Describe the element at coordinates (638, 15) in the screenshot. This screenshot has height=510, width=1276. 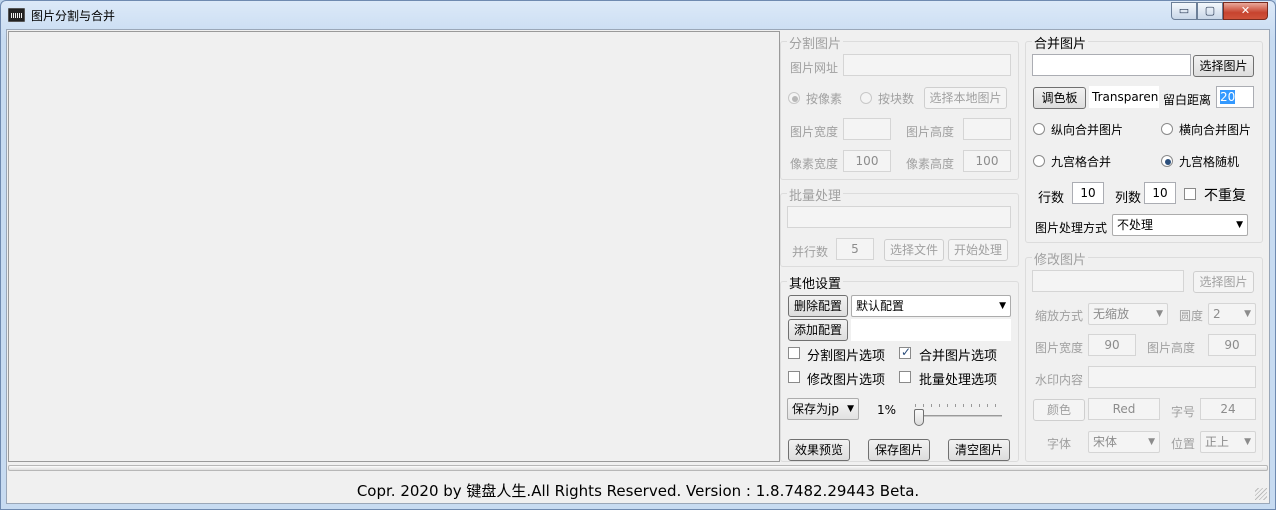
I see `title-bar: 图片分割与合并 ▭ ▢ ✕` at that location.